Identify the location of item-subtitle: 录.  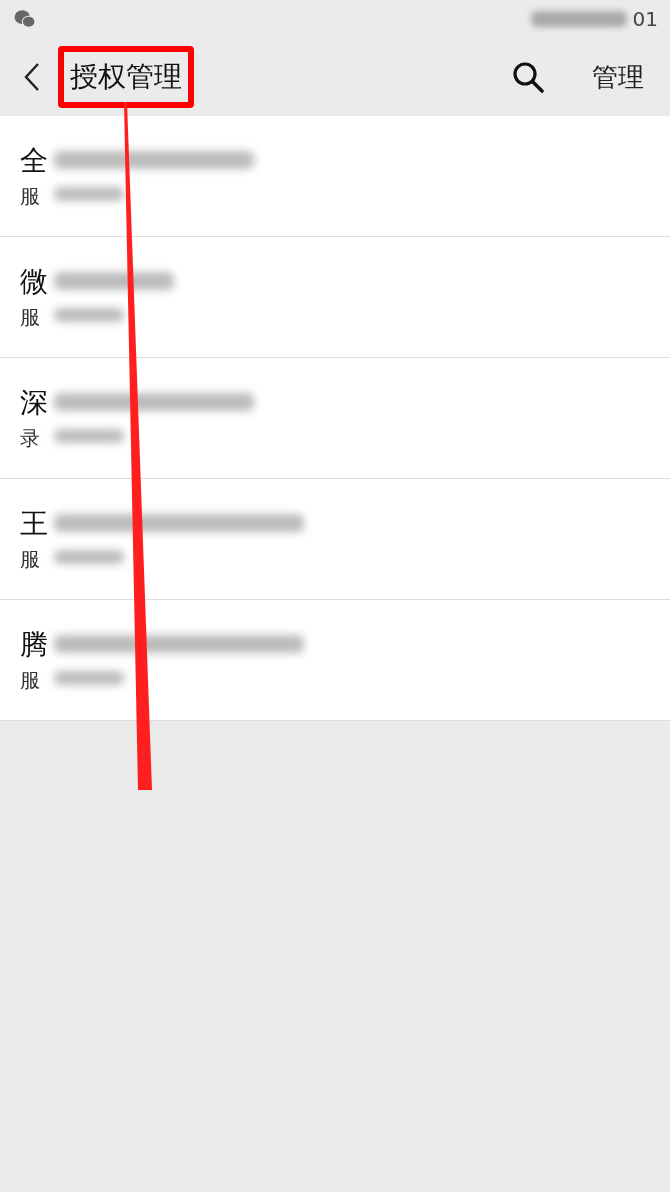
(30, 438).